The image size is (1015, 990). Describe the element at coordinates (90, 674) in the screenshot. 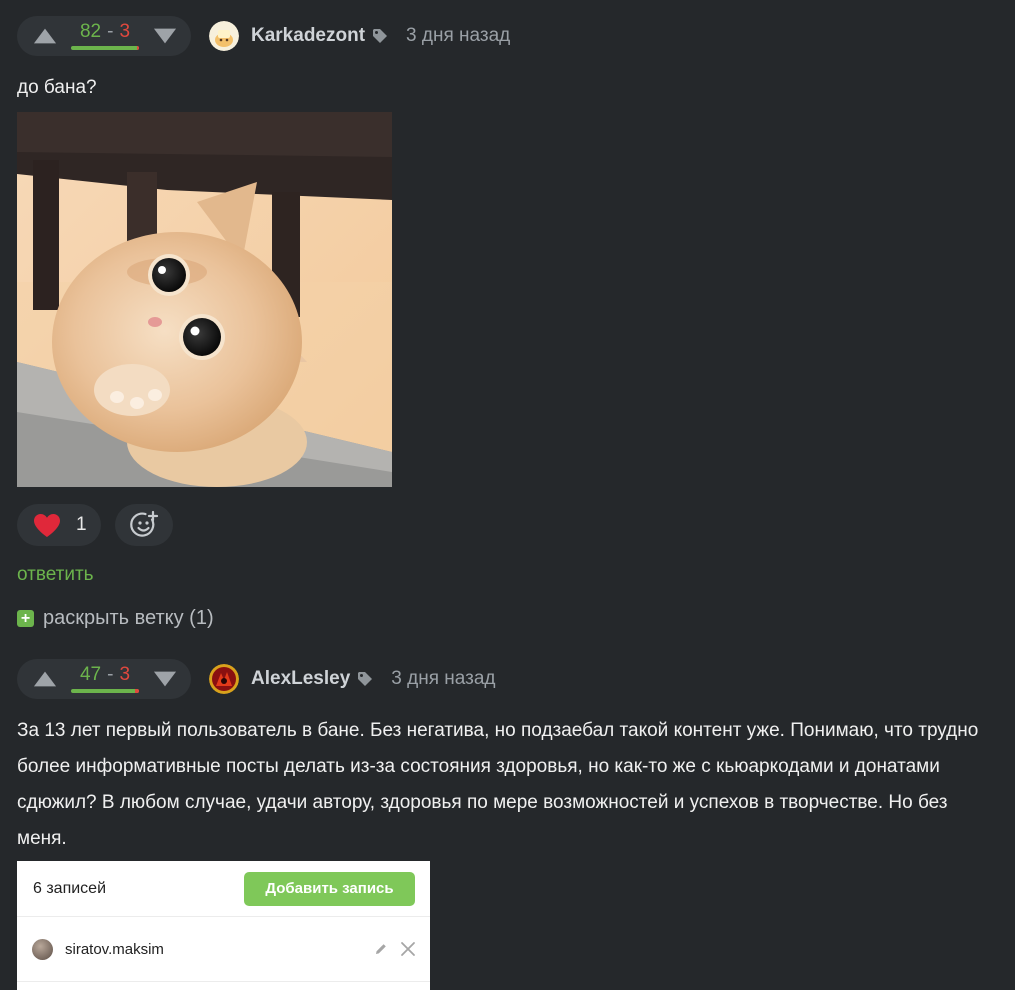

I see `rating-plus: 47` at that location.